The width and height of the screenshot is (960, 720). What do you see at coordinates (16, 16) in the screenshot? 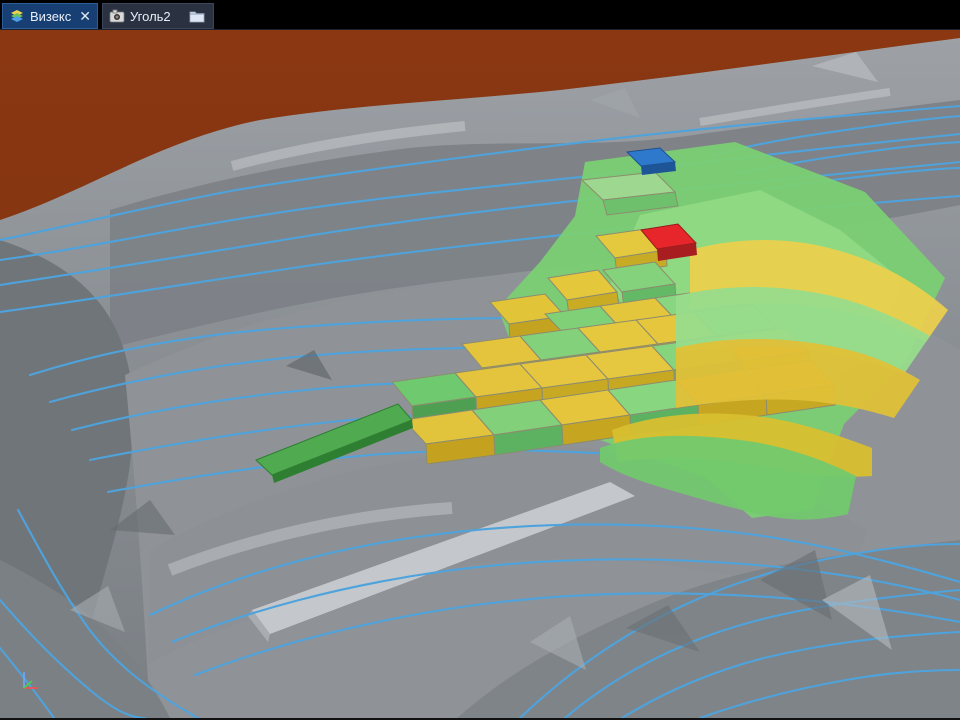
I see `layers-icon` at bounding box center [16, 16].